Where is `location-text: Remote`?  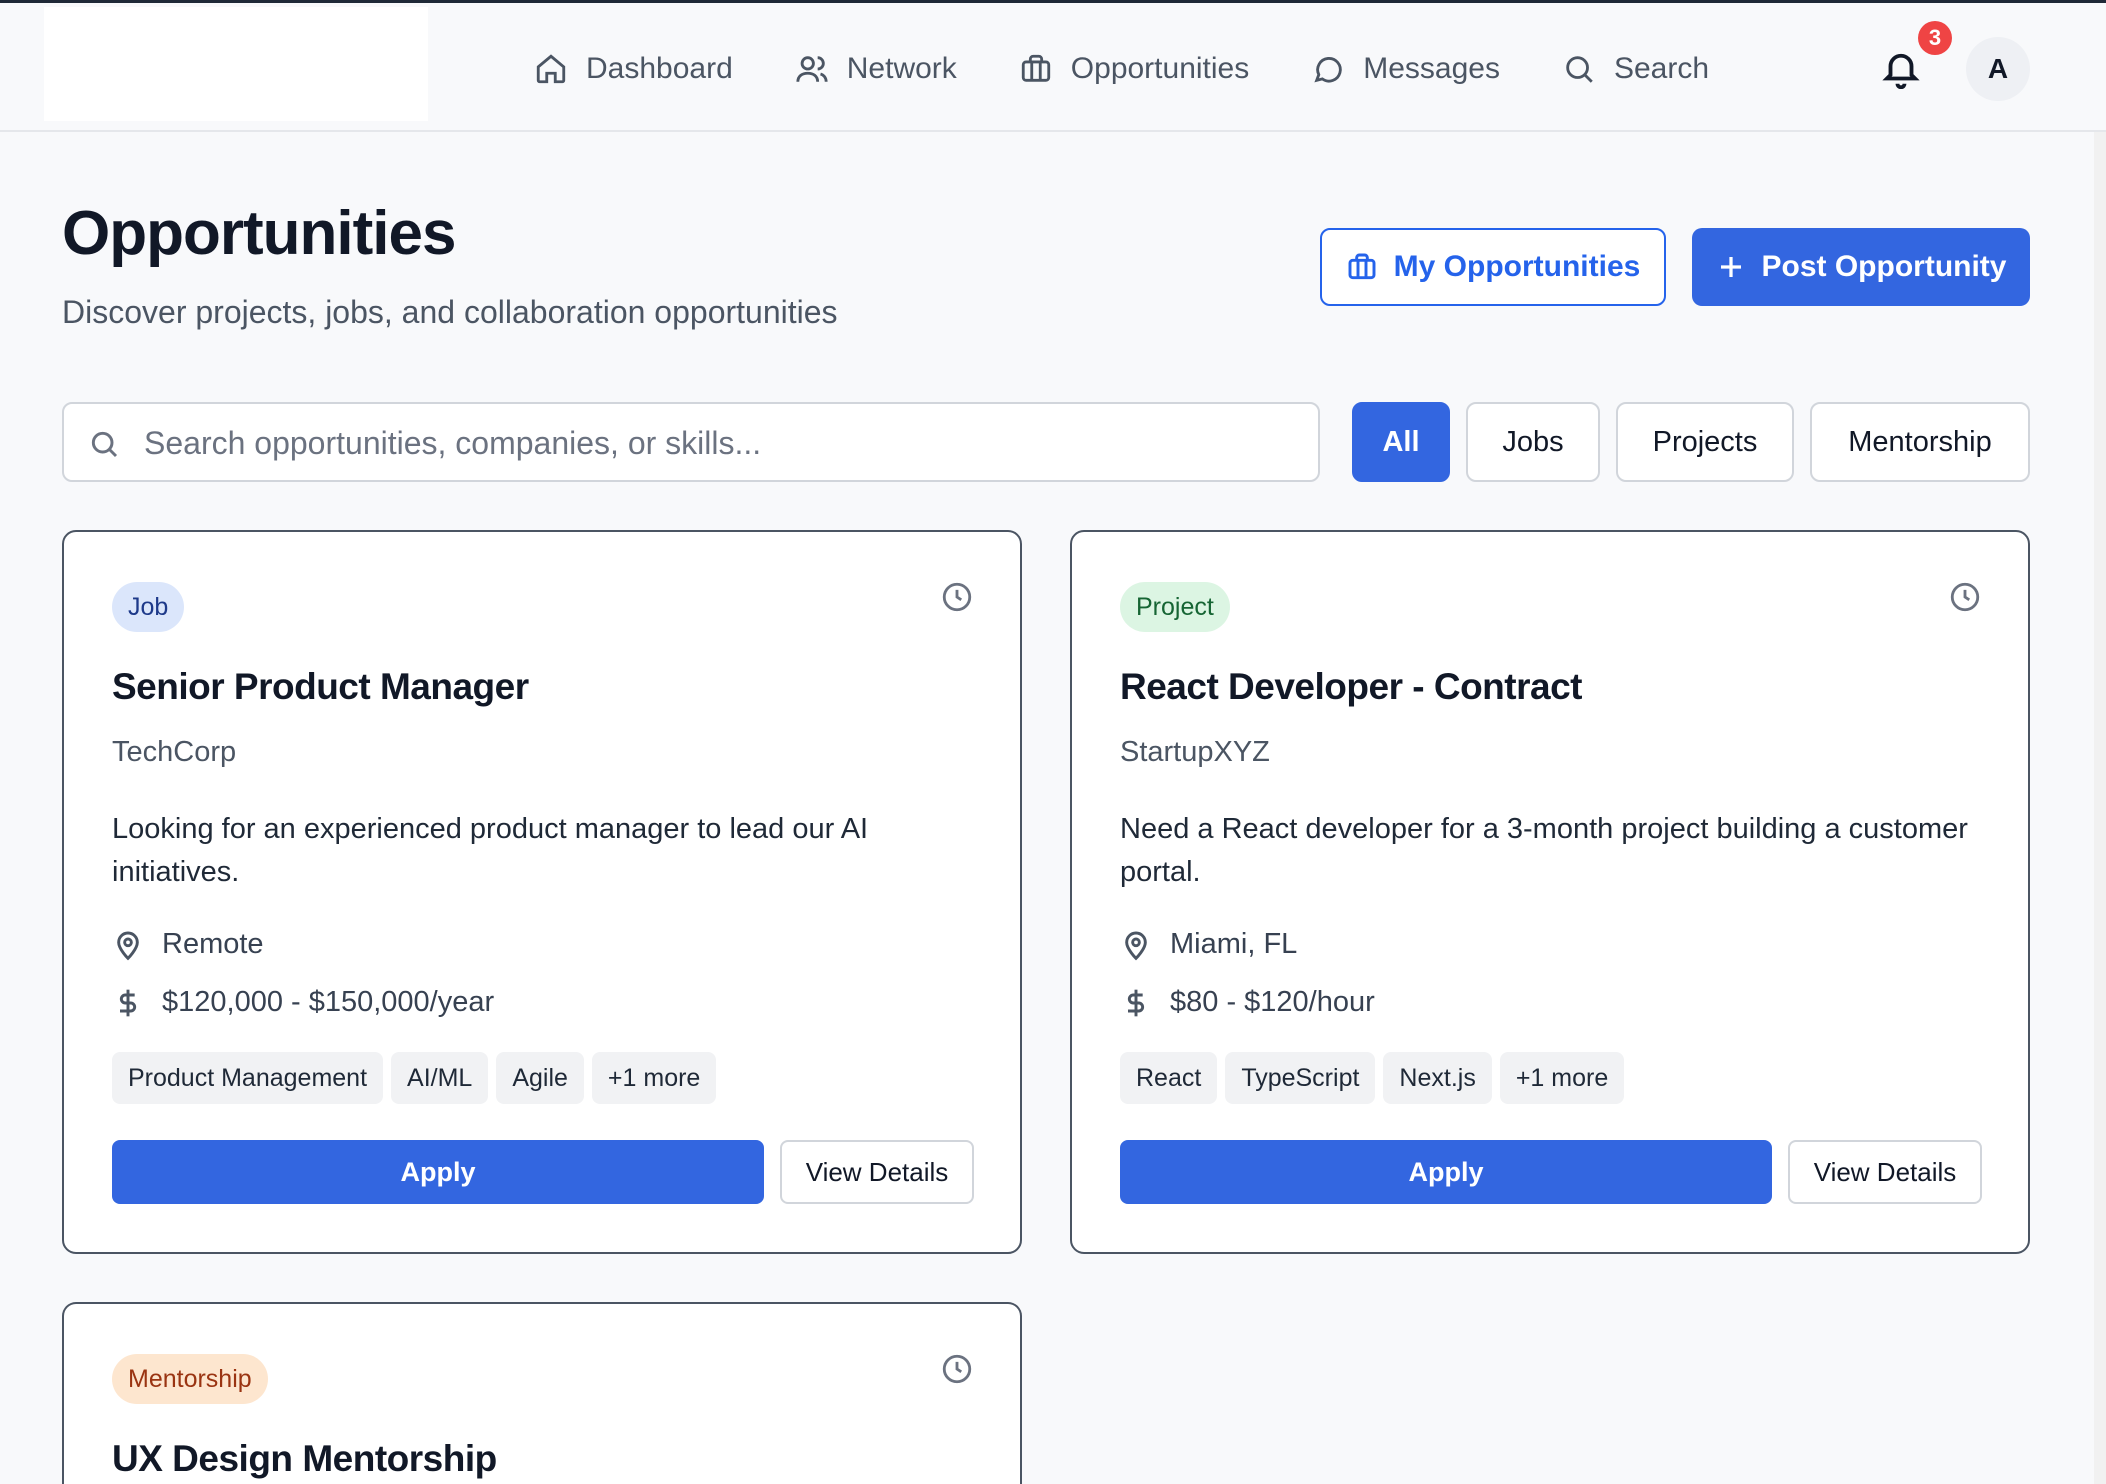 location-text: Remote is located at coordinates (213, 944).